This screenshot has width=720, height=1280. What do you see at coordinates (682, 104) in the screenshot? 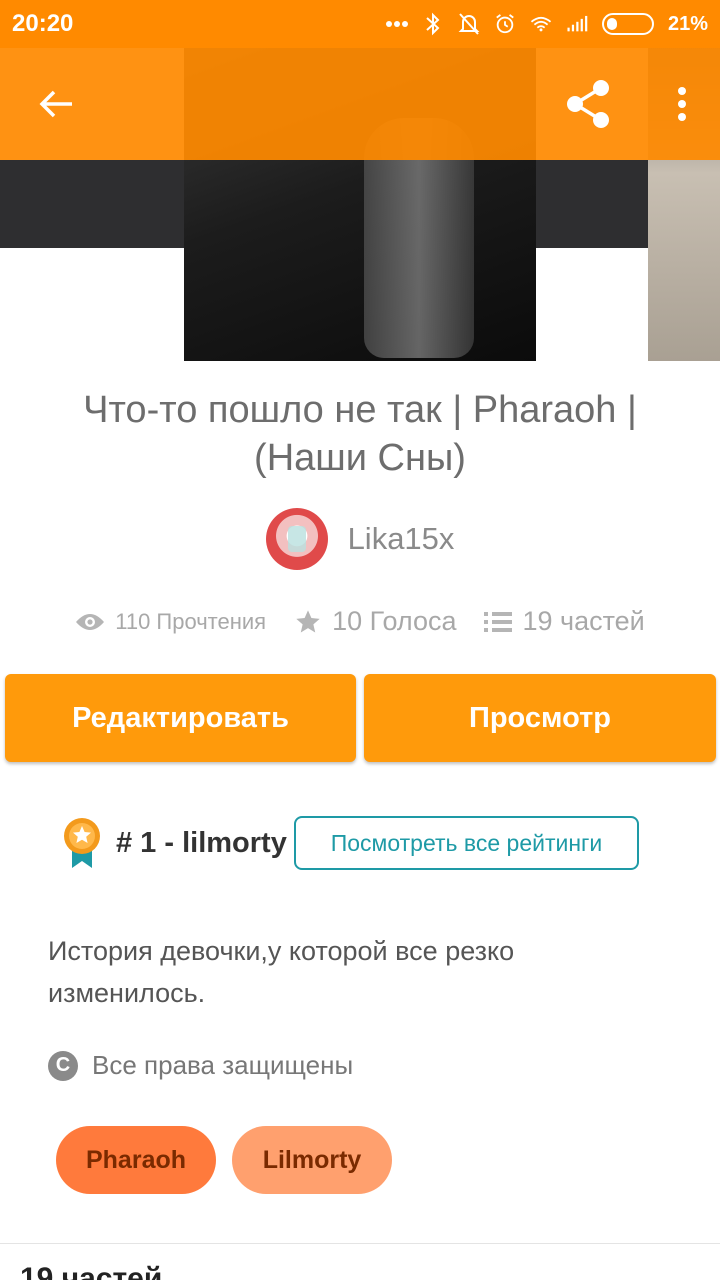
I see `more-vert-icon` at bounding box center [682, 104].